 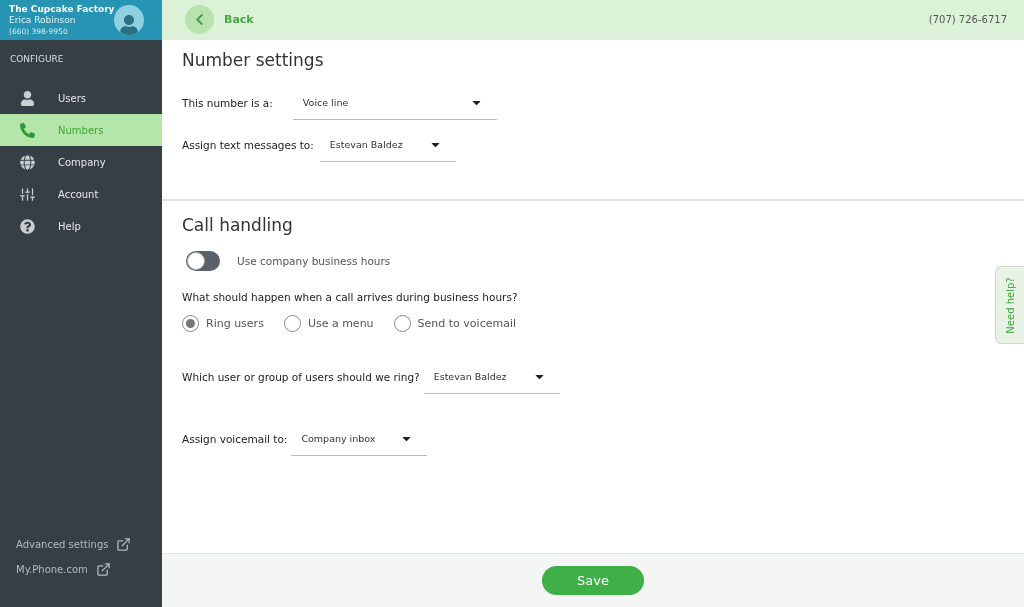 What do you see at coordinates (89, 544) in the screenshot?
I see `external-link: Advanced settings` at bounding box center [89, 544].